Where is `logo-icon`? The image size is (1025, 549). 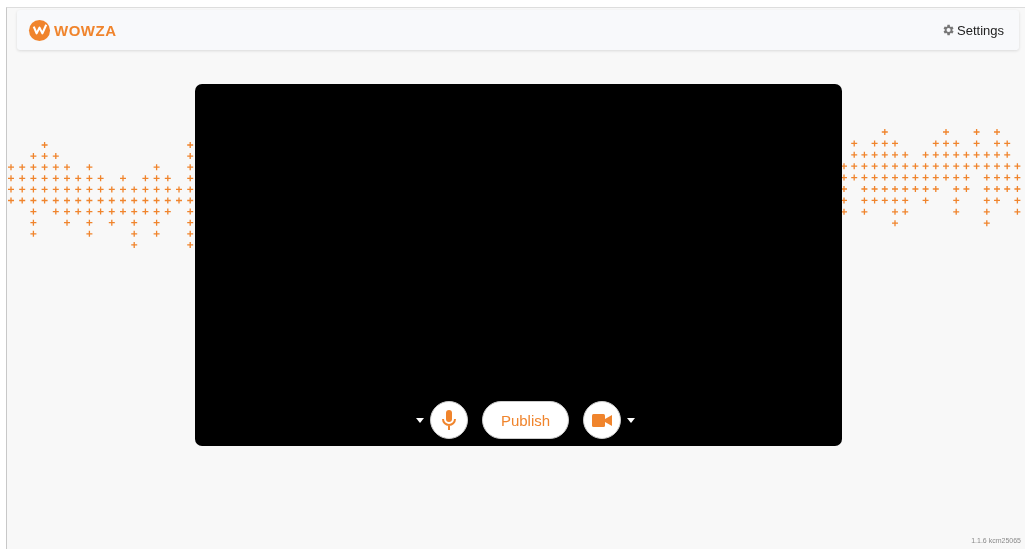 logo-icon is located at coordinates (39, 30).